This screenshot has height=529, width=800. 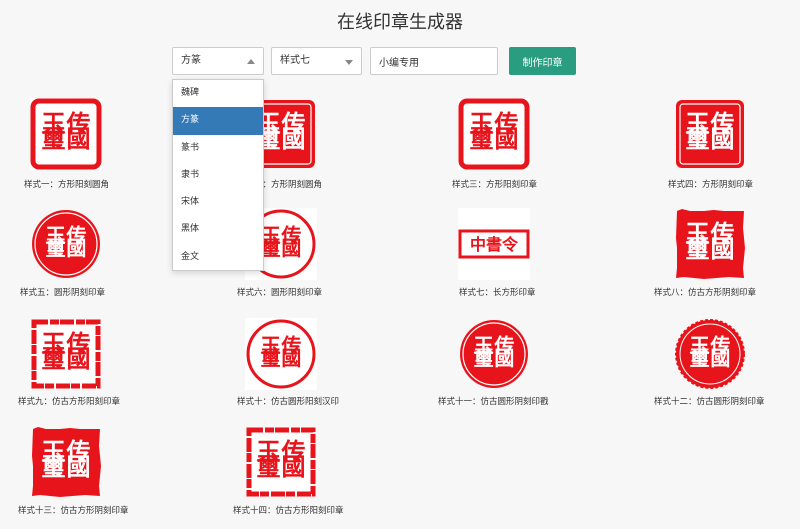 I want to click on seal-caption: 样式十三：仿古方形阴刻印章, so click(x=73, y=511).